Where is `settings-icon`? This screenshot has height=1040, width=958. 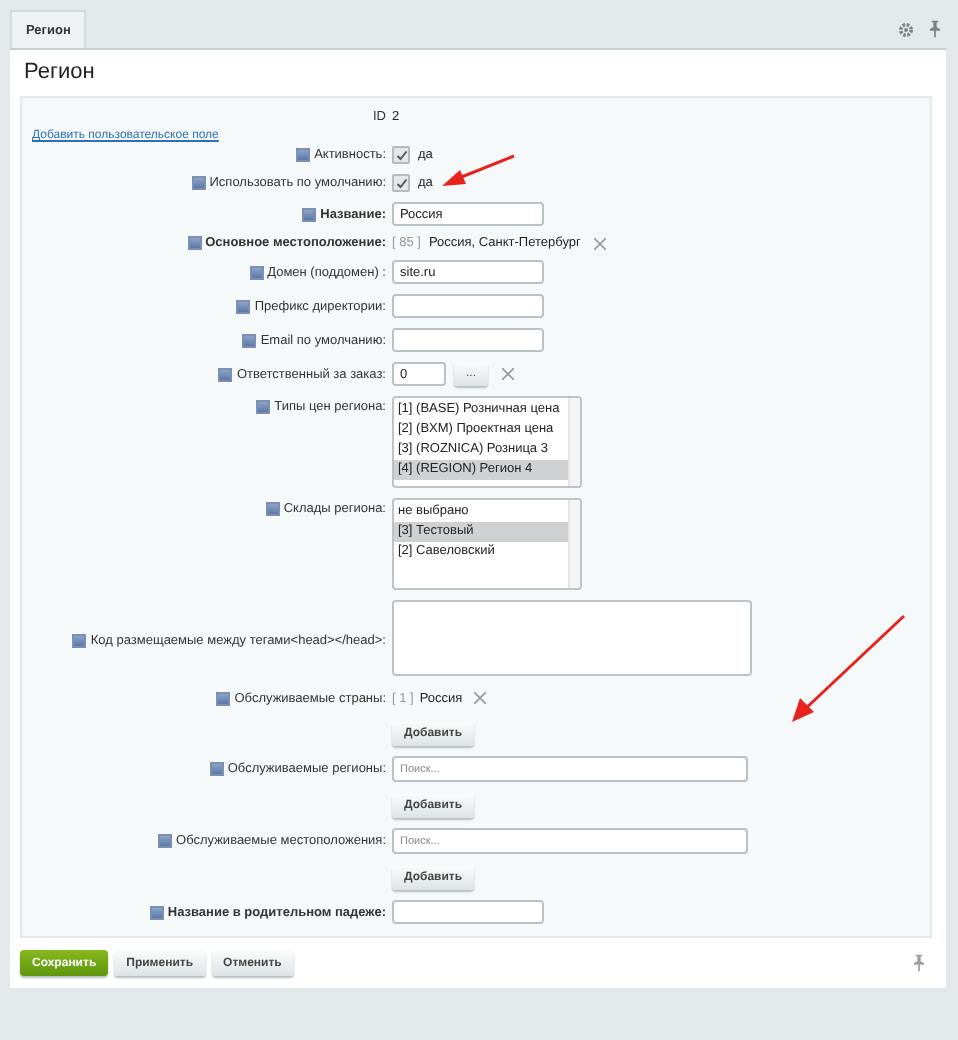 settings-icon is located at coordinates (906, 29).